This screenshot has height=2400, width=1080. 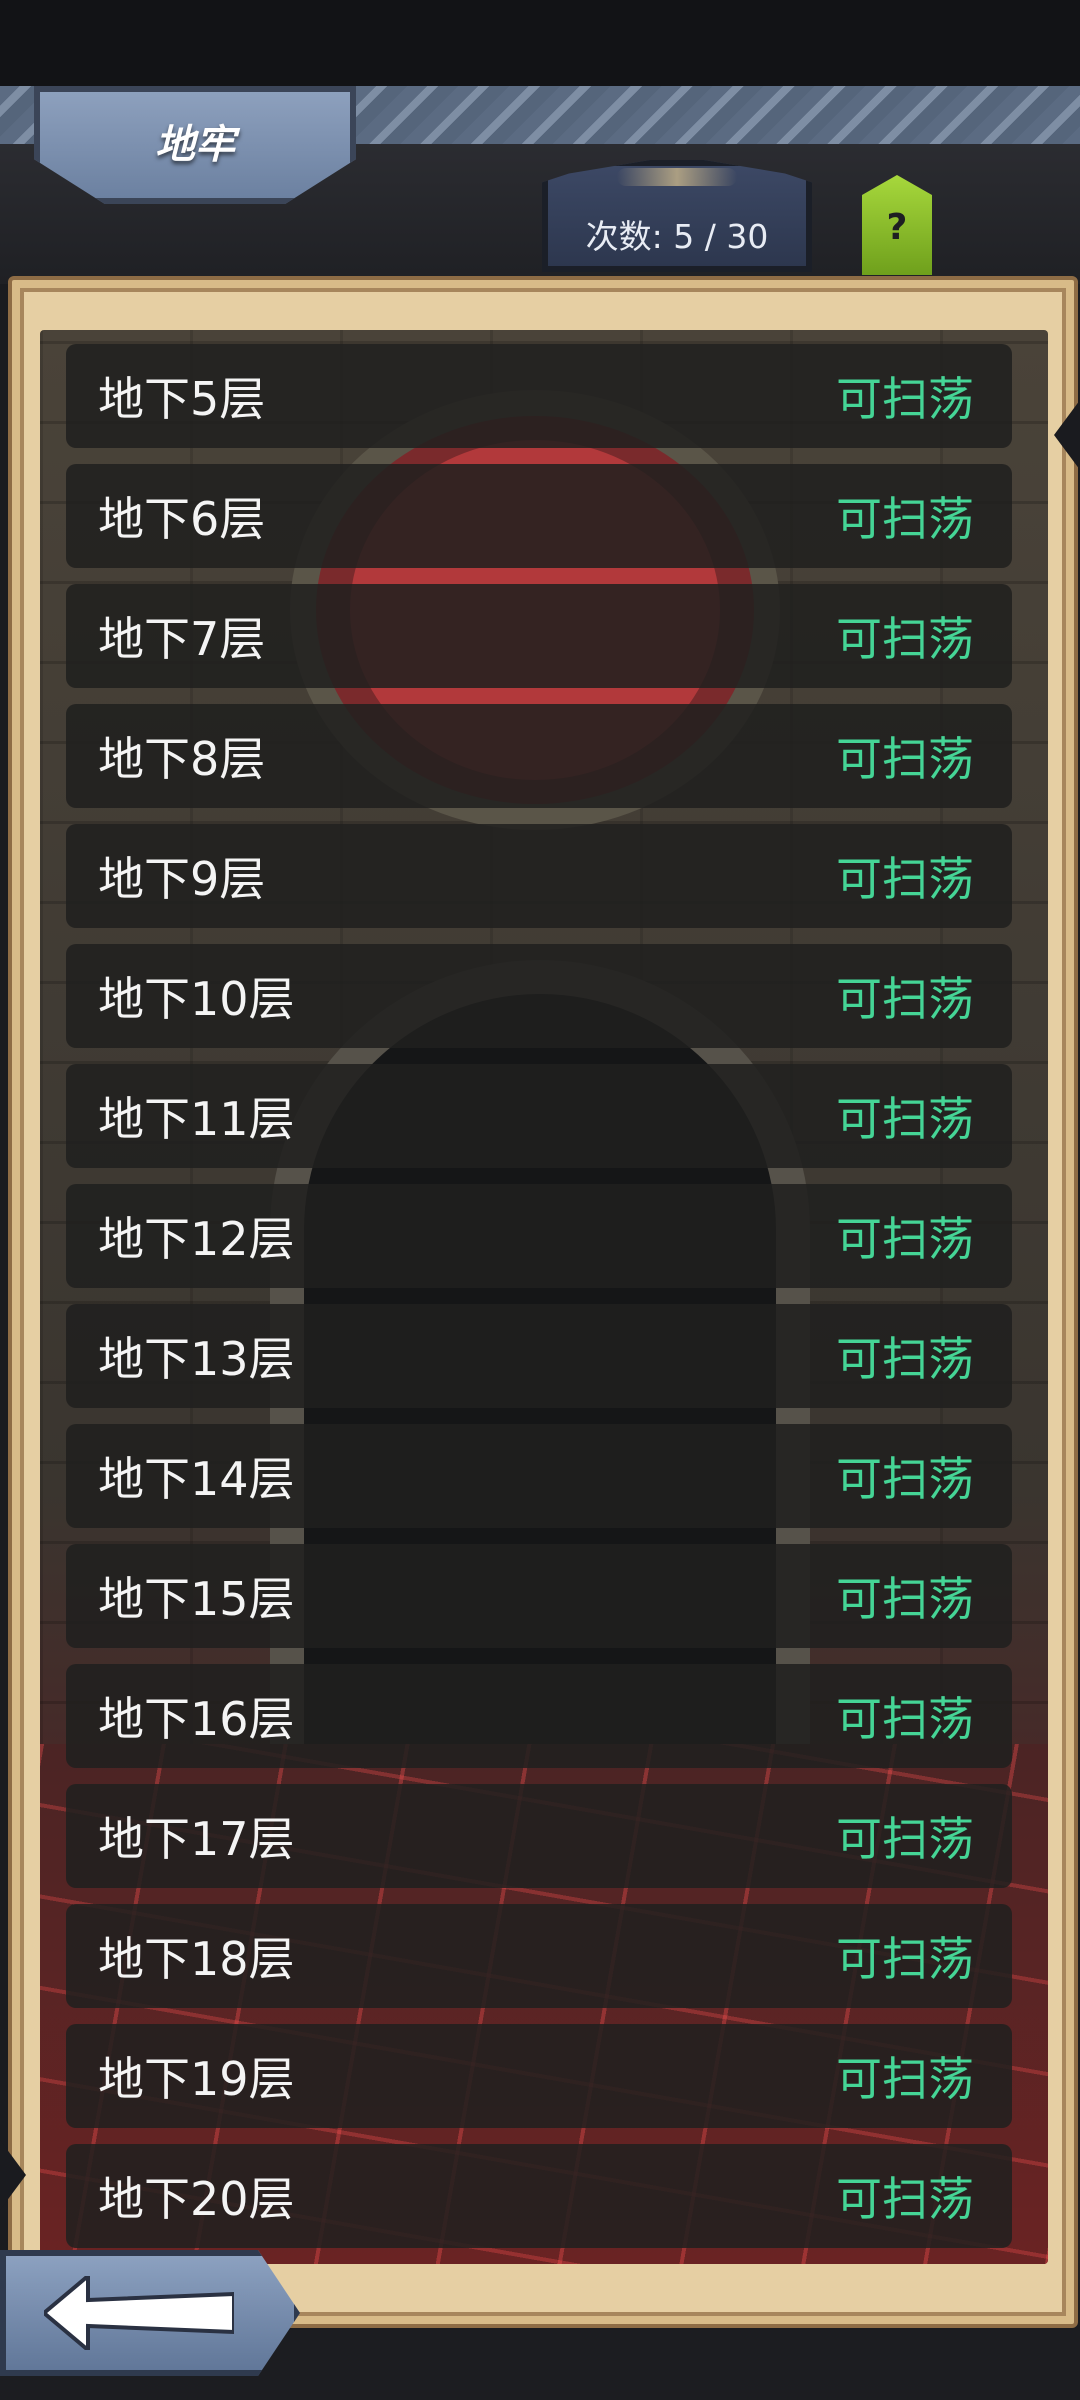 What do you see at coordinates (182, 639) in the screenshot?
I see `floor-name: 地下7层` at bounding box center [182, 639].